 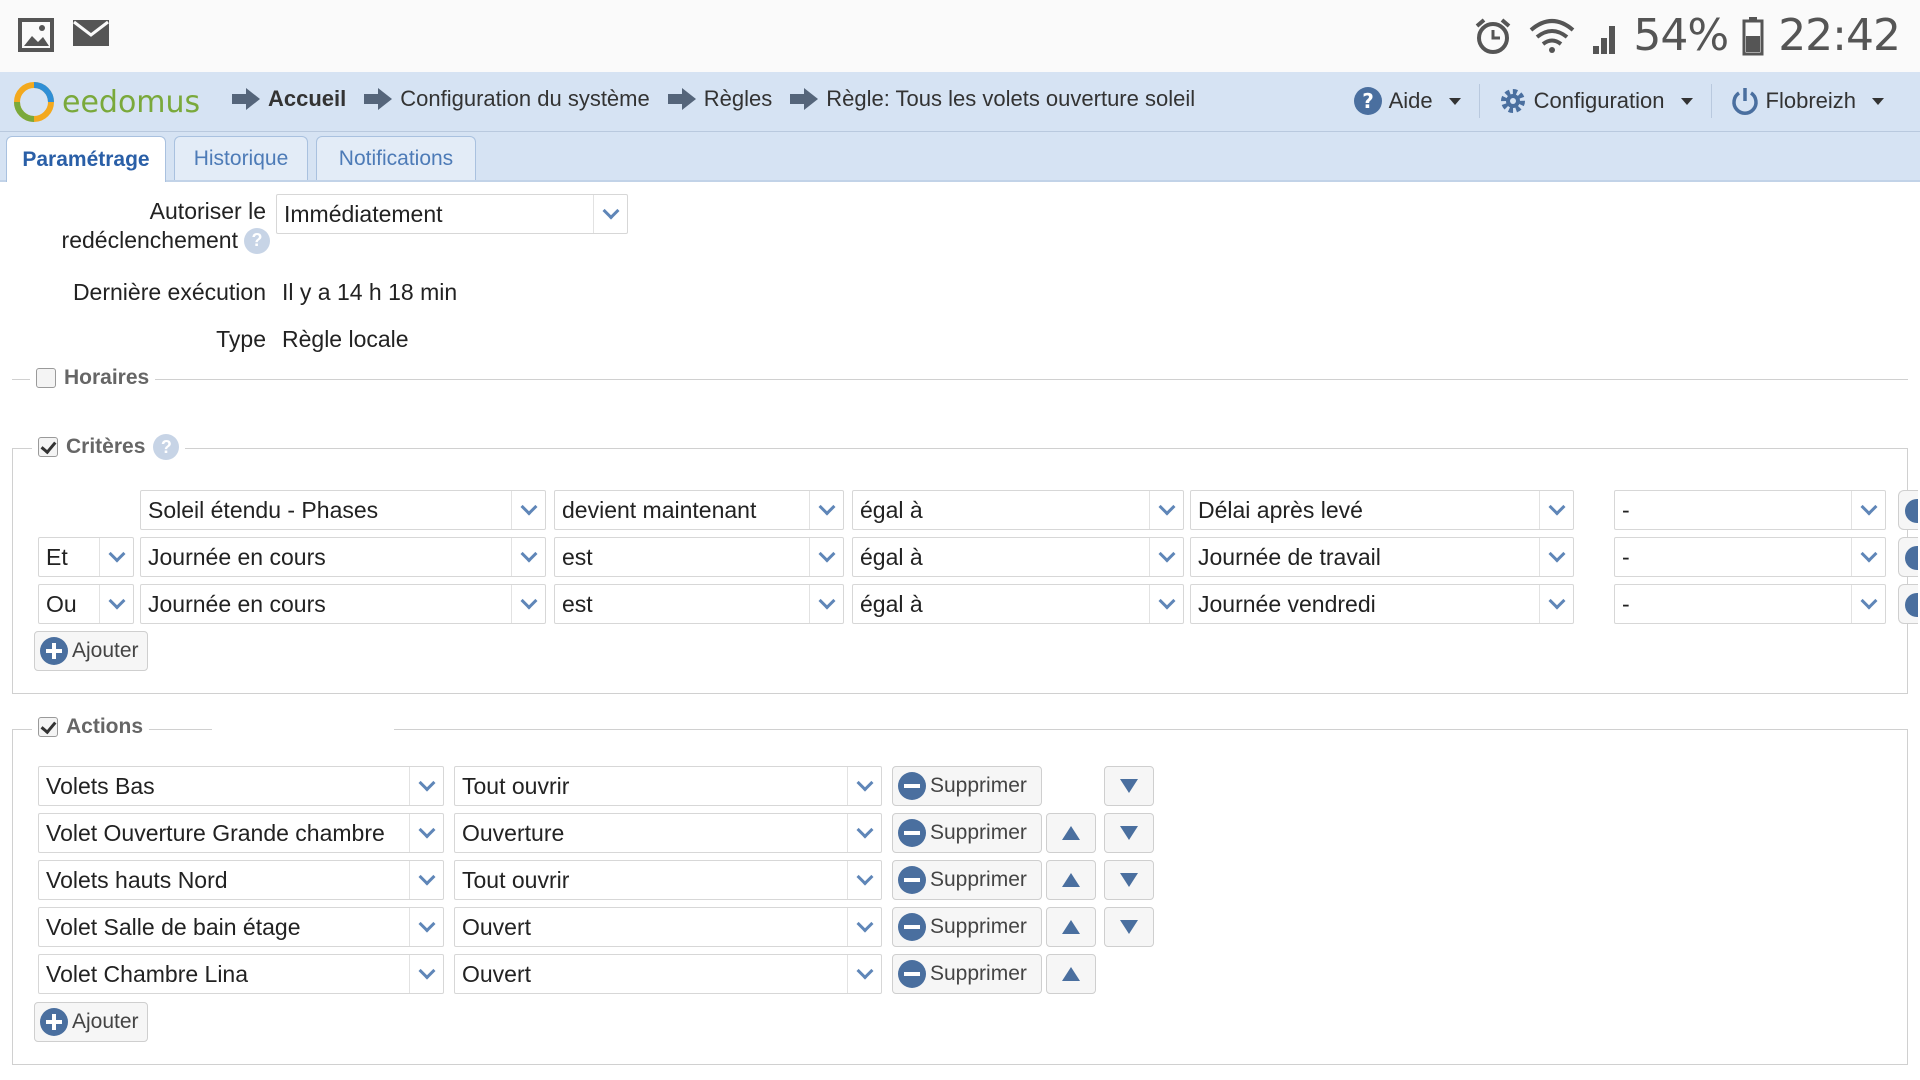 I want to click on criteria-value-select: Journée de travail, so click(x=1382, y=557).